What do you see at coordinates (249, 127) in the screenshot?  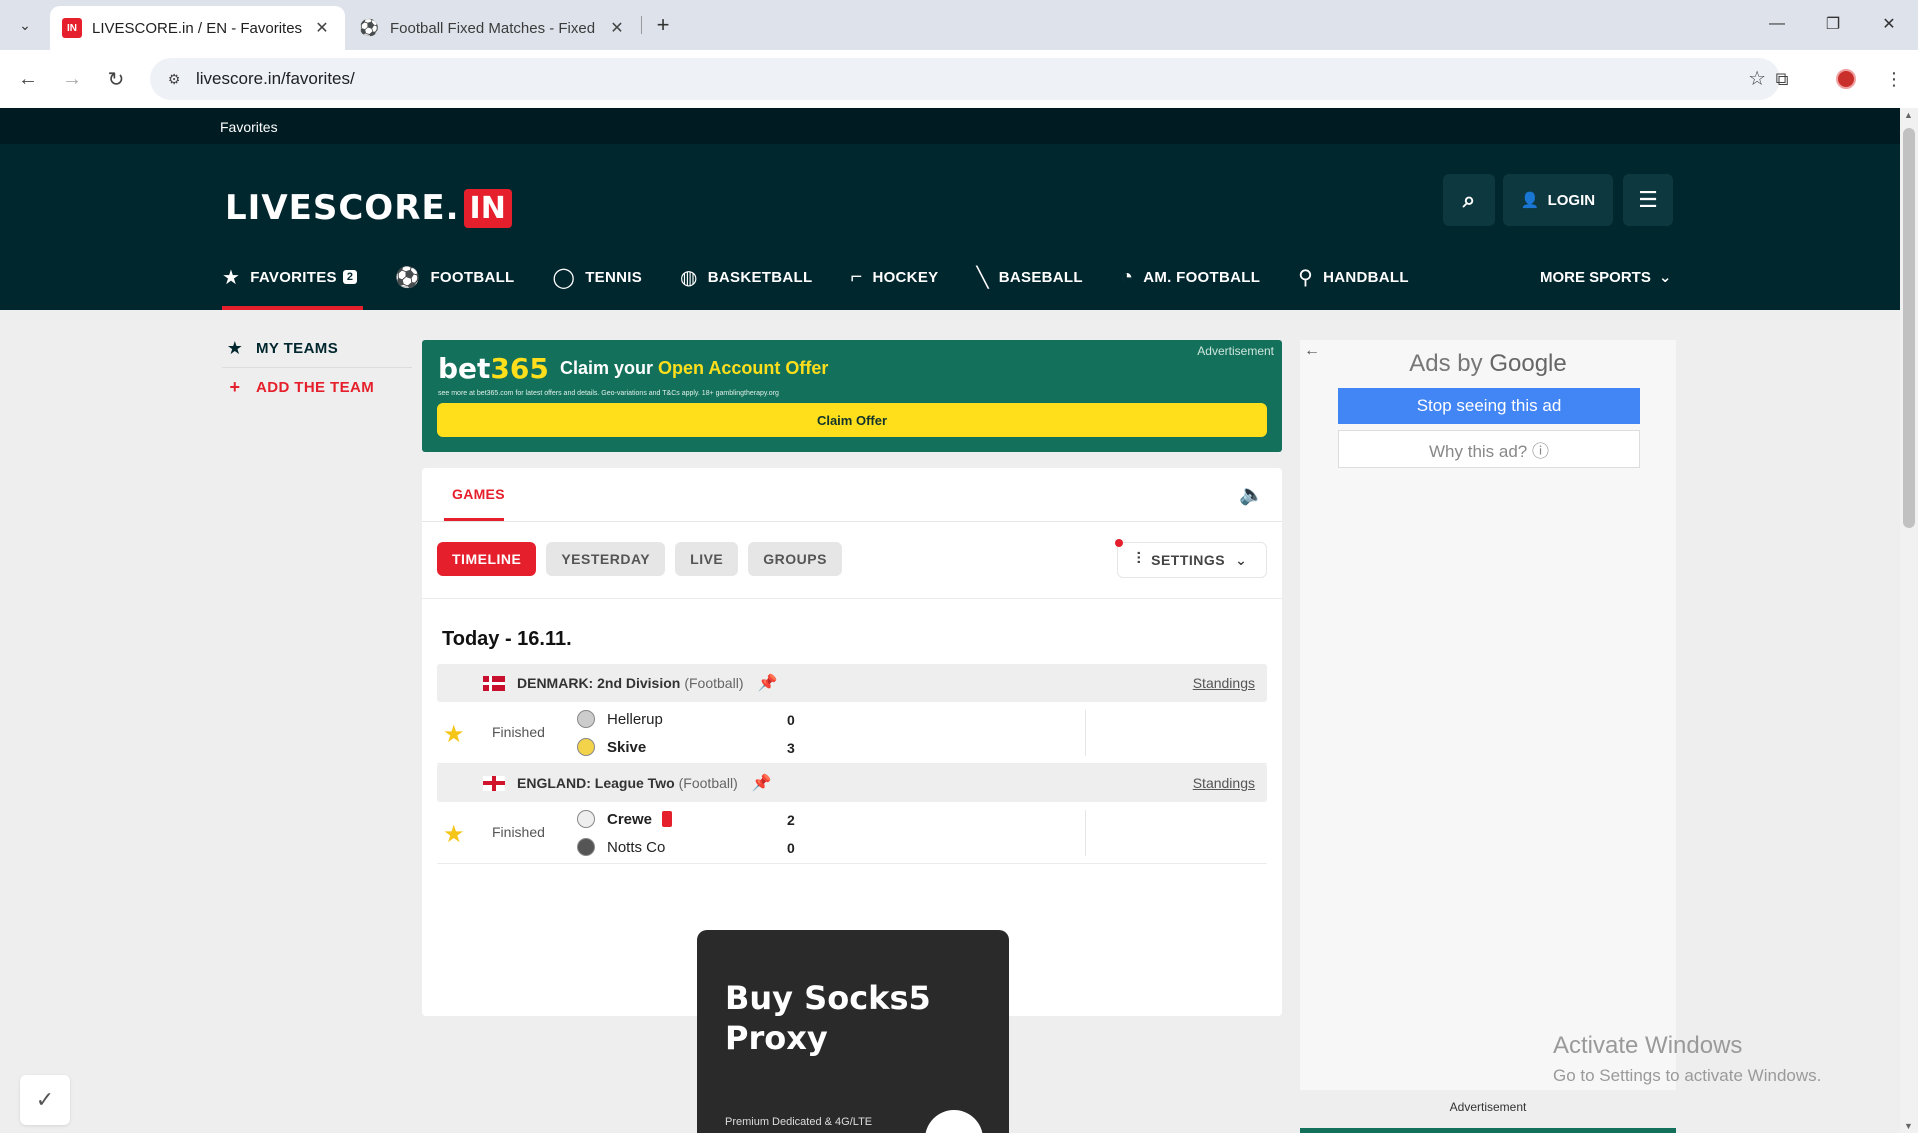 I see `breadcrumb: Favorites` at bounding box center [249, 127].